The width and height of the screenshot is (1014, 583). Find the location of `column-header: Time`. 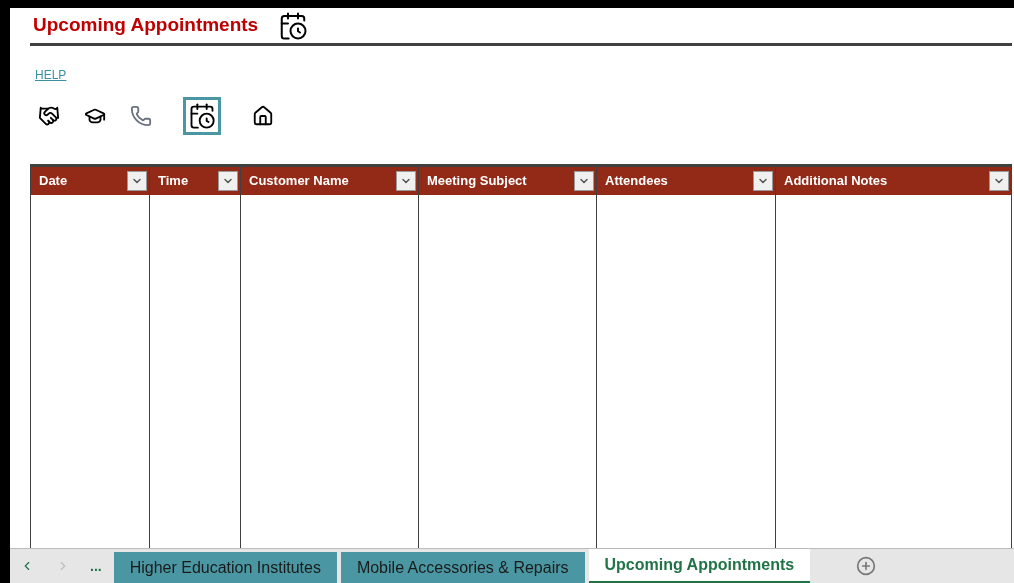

column-header: Time is located at coordinates (195, 181).